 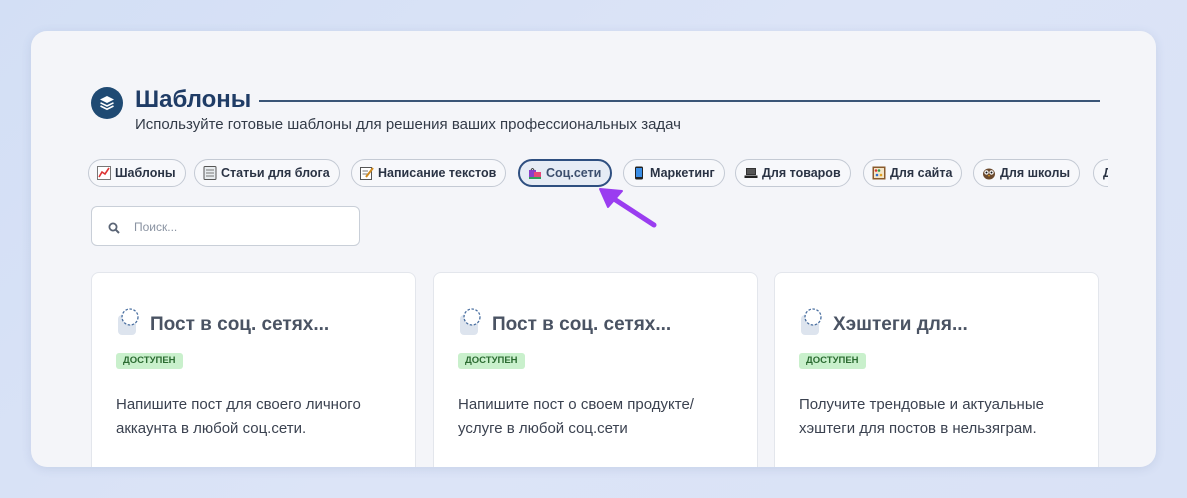 I want to click on phone-icon, so click(x=639, y=173).